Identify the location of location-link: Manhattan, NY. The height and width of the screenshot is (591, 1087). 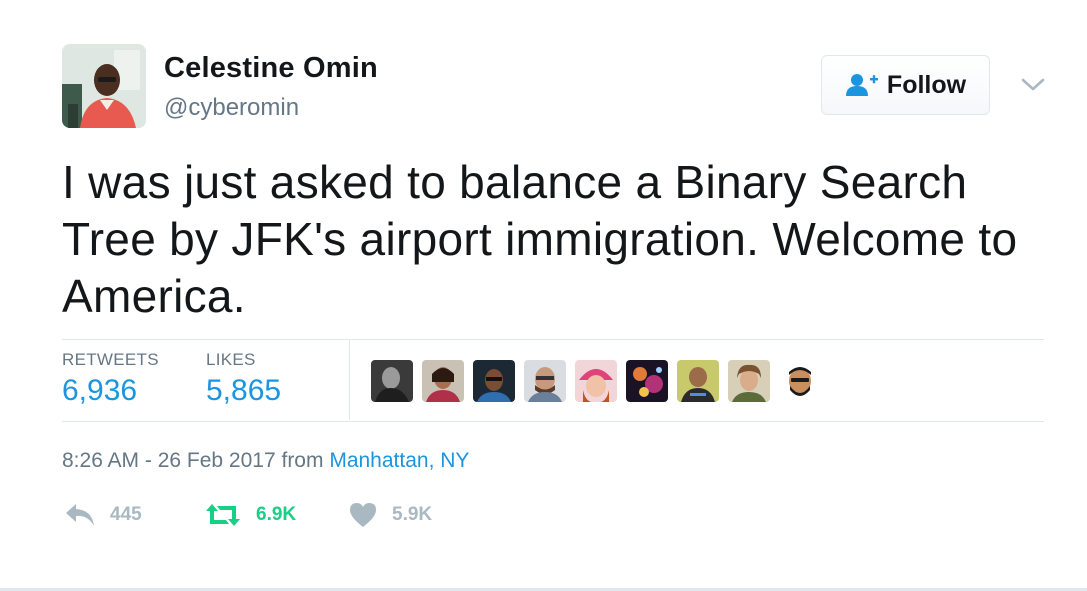
(399, 460).